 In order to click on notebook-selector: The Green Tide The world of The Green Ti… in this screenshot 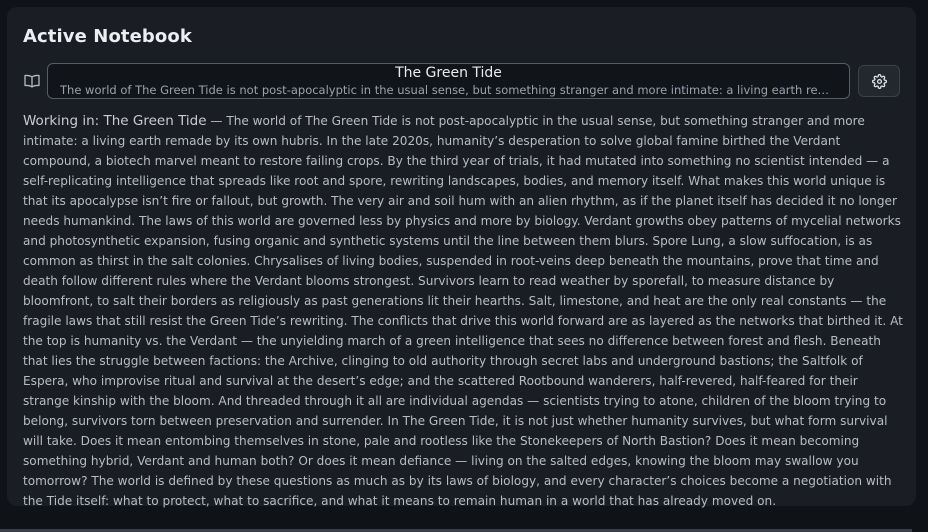, I will do `click(448, 81)`.